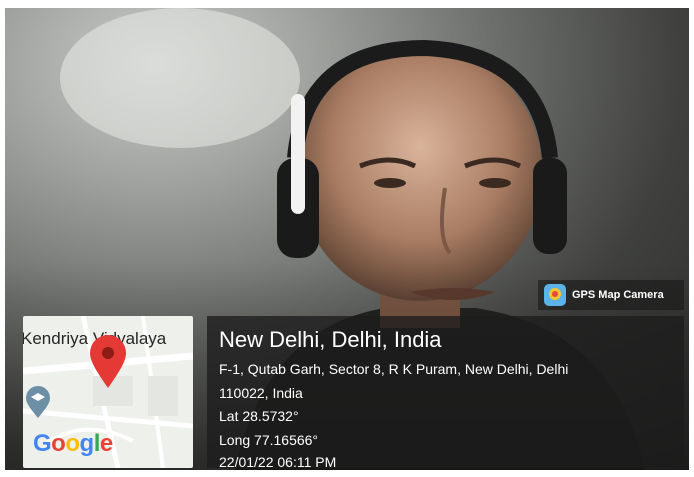 The image size is (694, 477). What do you see at coordinates (618, 295) in the screenshot?
I see `badge-label: GPS Map Camera` at bounding box center [618, 295].